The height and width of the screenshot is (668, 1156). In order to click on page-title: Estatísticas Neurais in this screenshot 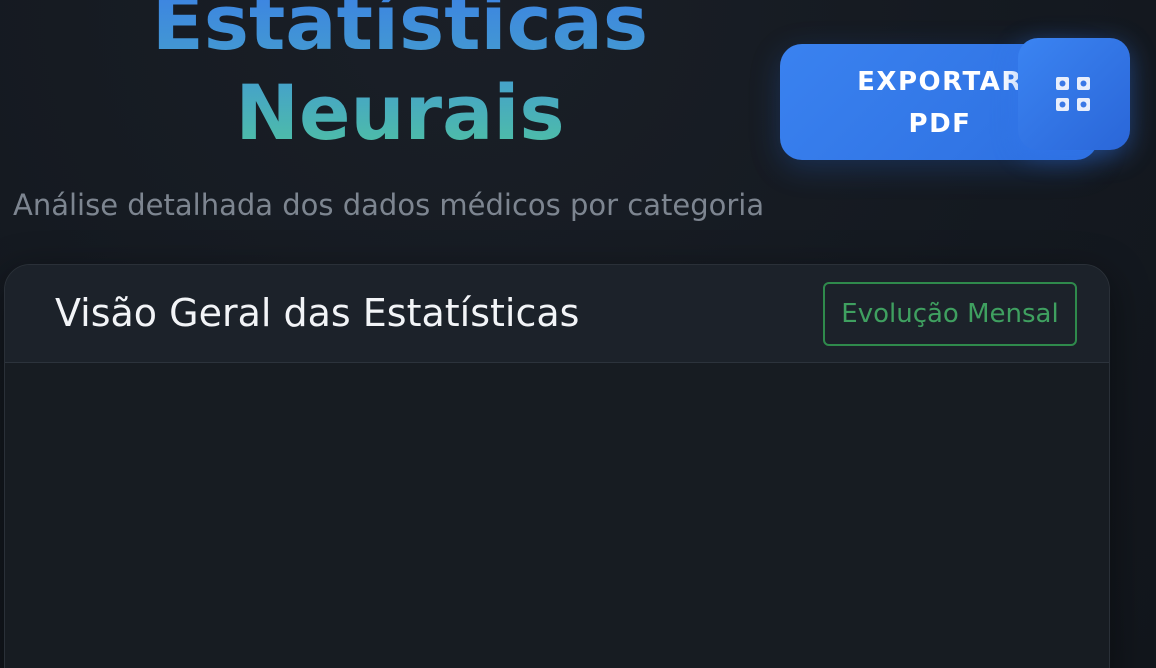, I will do `click(400, 79)`.